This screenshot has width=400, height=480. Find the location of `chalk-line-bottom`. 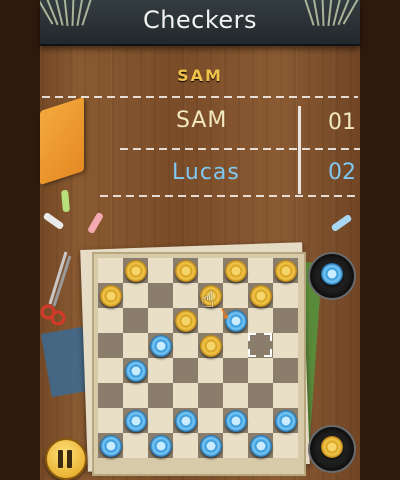

chalk-line-bottom is located at coordinates (230, 196).